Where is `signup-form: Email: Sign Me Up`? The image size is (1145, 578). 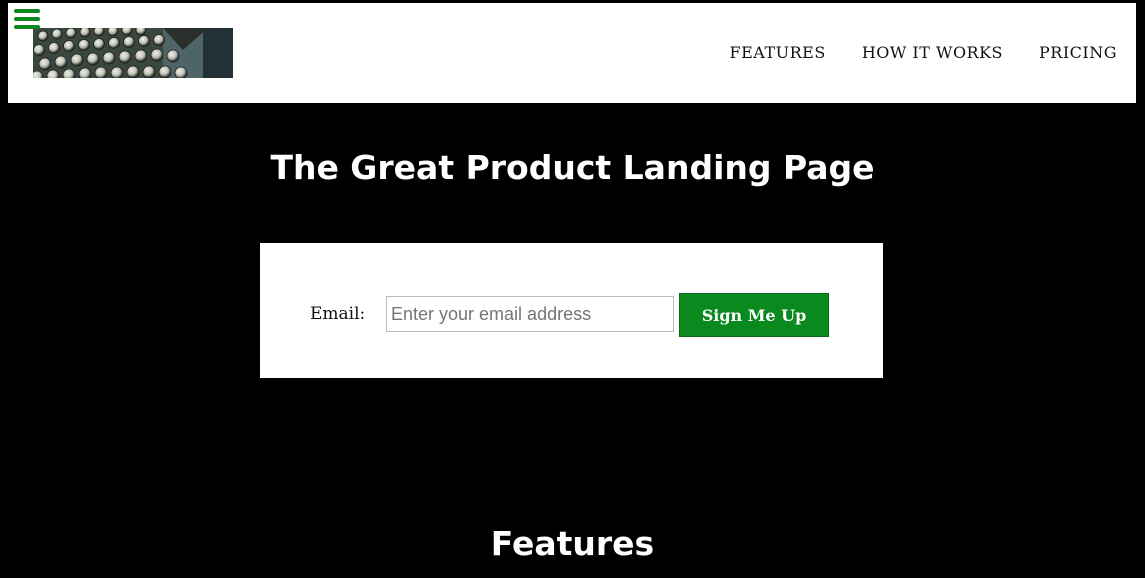 signup-form: Email: Sign Me Up is located at coordinates (571, 310).